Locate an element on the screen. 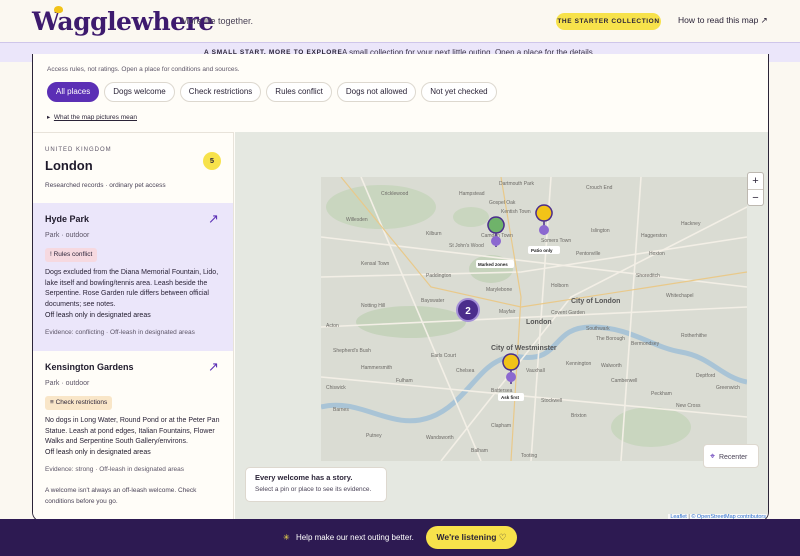 The height and width of the screenshot is (556, 800). svg-text: Holborn is located at coordinates (560, 286).